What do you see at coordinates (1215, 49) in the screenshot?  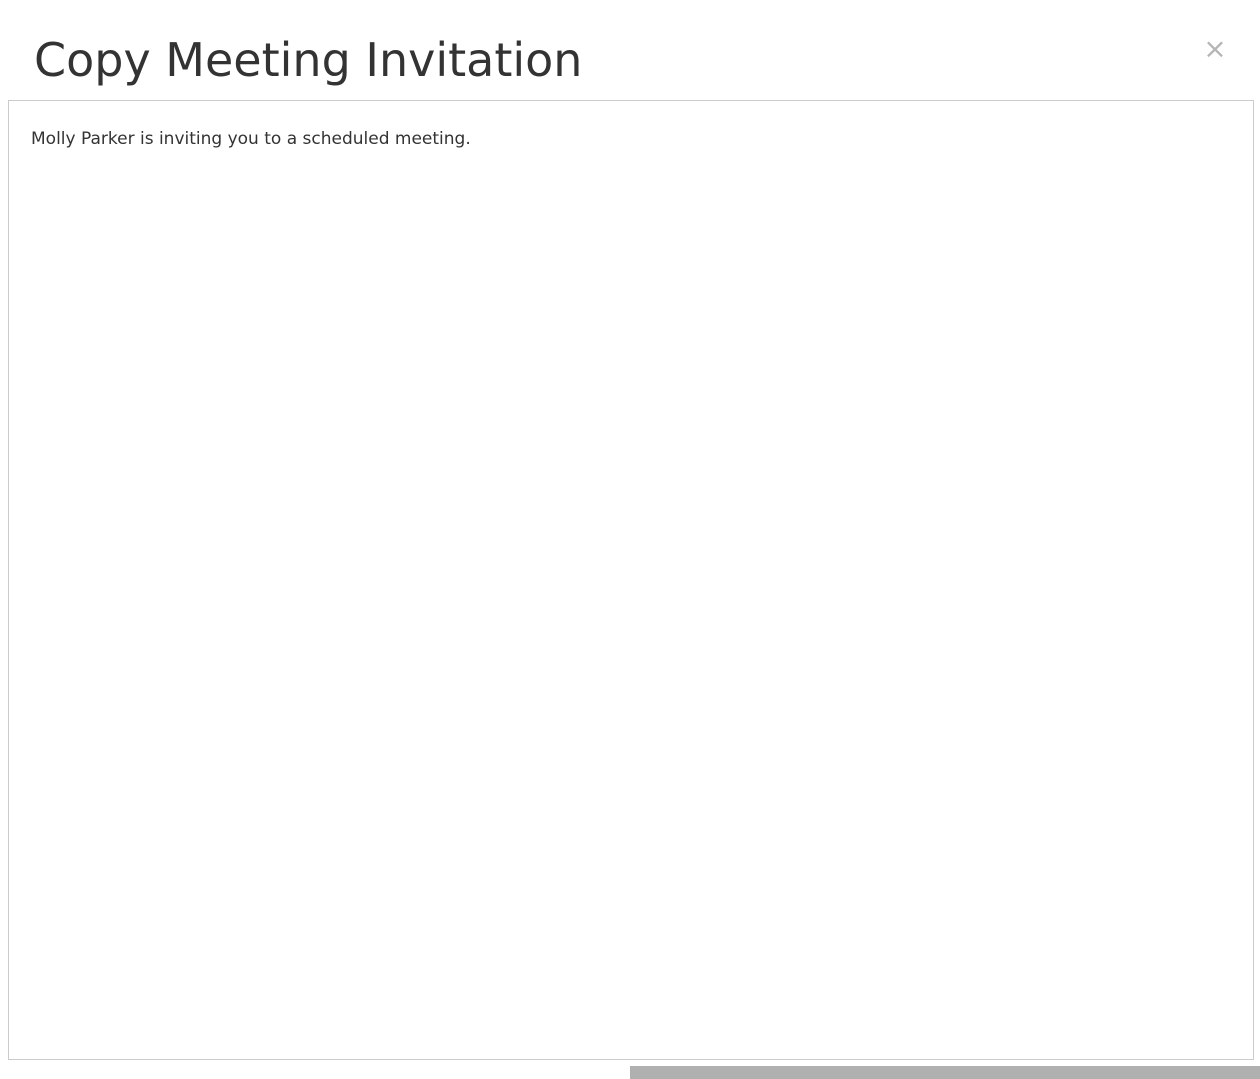 I see `close-icon: ×` at bounding box center [1215, 49].